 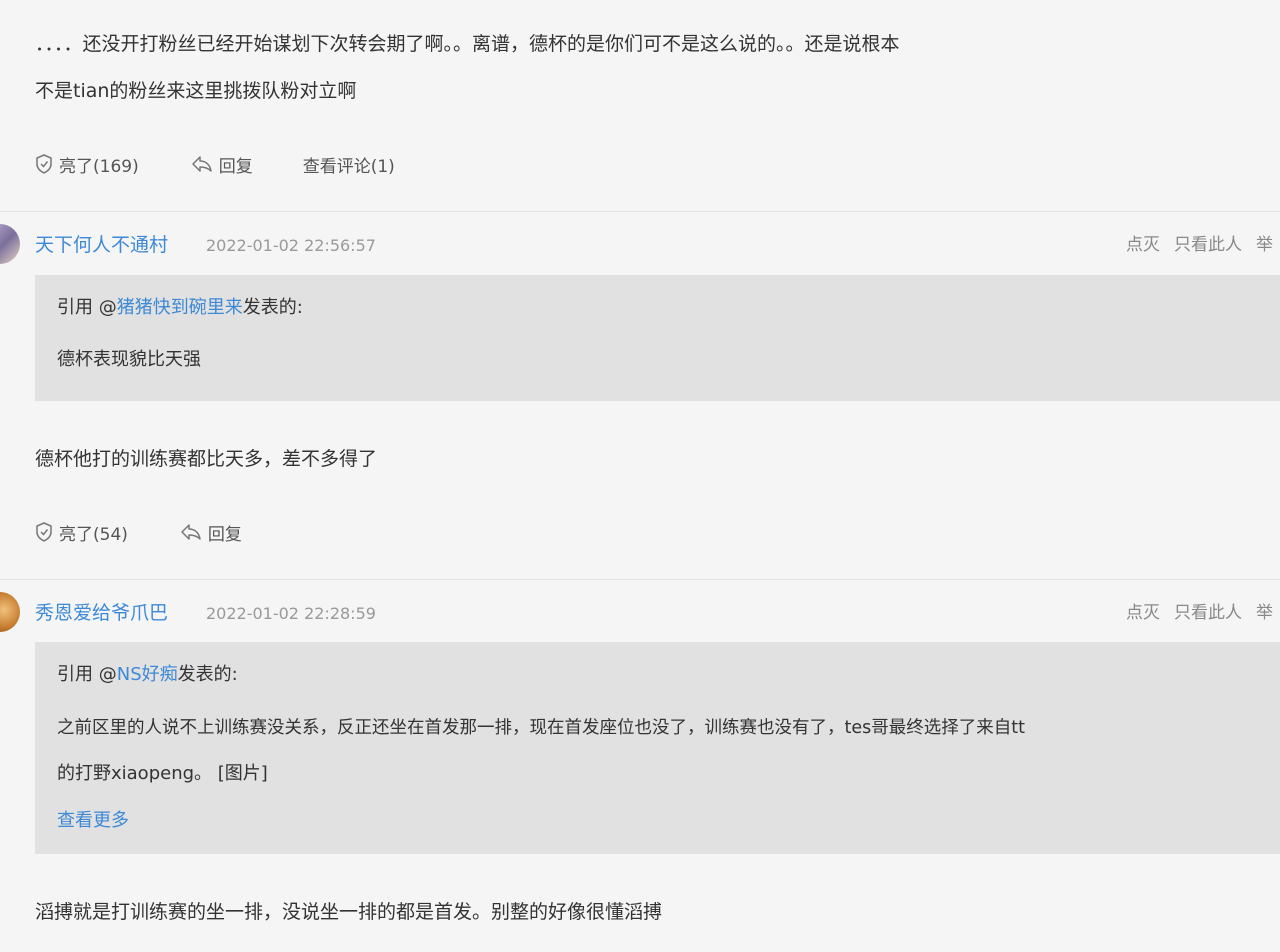 I want to click on quote-user-link: 猪猪快到碗里来, so click(x=180, y=307).